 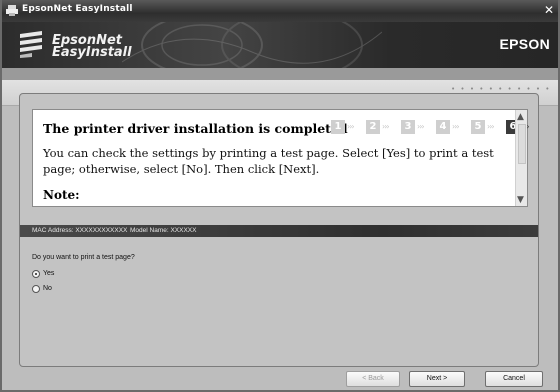 What do you see at coordinates (12, 10) in the screenshot?
I see `app-icon` at bounding box center [12, 10].